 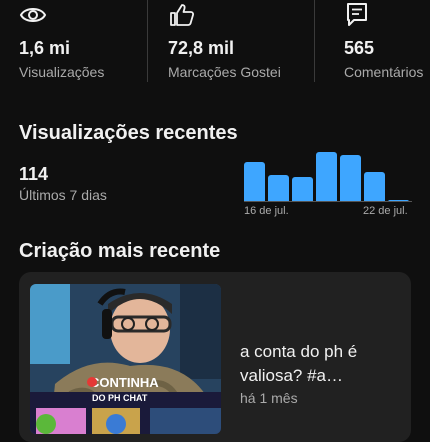 What do you see at coordinates (269, 398) in the screenshot?
I see `video-age: há 1 mês` at bounding box center [269, 398].